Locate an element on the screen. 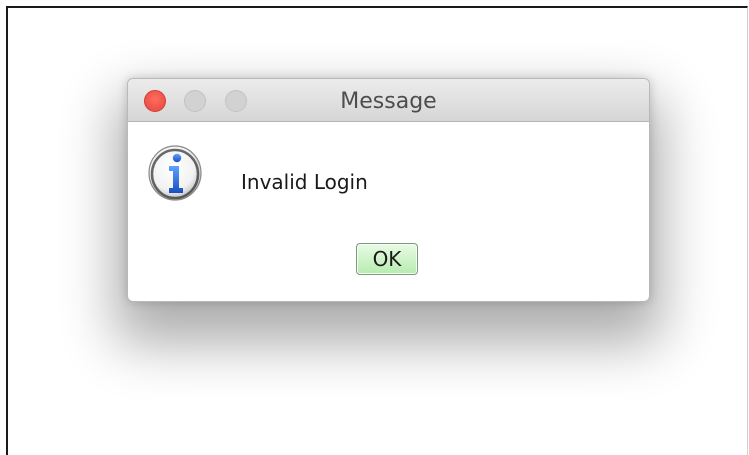  message-text: Invalid Login is located at coordinates (304, 182).